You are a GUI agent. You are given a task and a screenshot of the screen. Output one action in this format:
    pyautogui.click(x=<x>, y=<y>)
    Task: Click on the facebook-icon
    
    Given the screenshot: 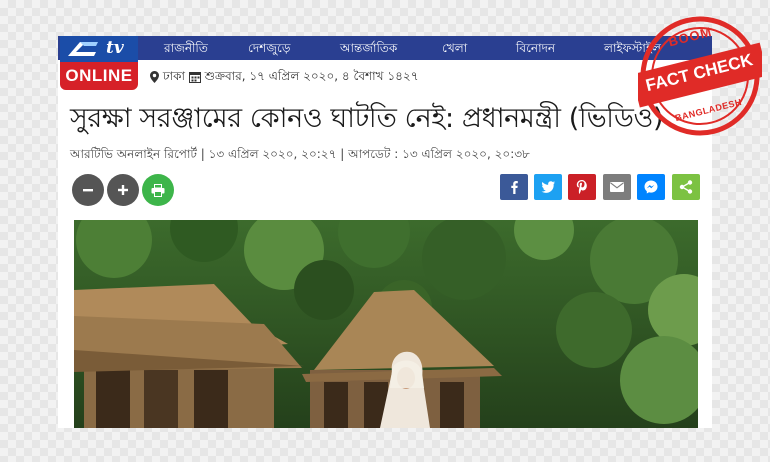 What is the action you would take?
    pyautogui.click(x=514, y=187)
    